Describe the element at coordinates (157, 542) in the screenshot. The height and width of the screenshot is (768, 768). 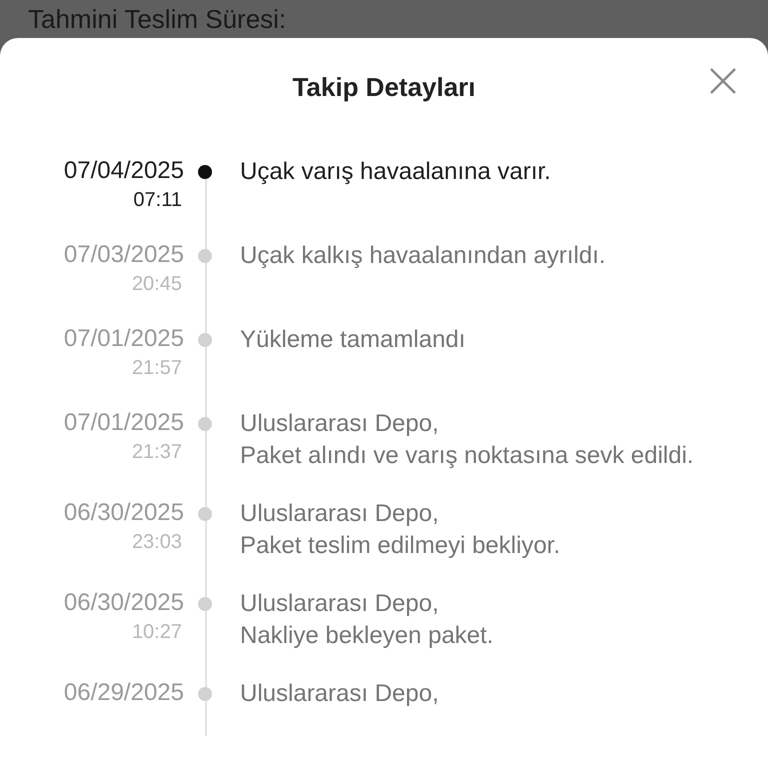
I see `event-time: 23:03` at that location.